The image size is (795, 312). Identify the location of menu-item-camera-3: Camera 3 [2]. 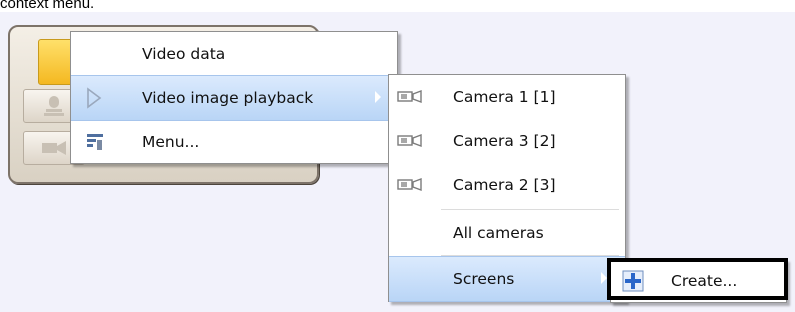
(507, 141).